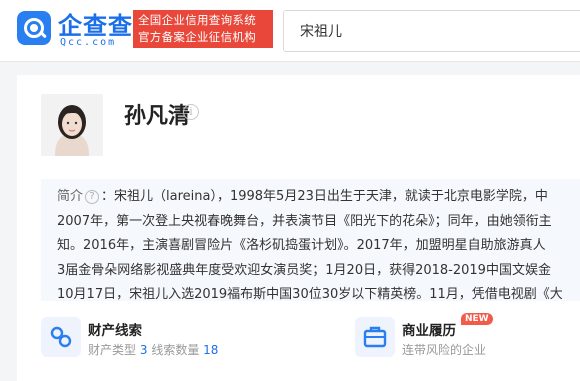 This screenshot has height=381, width=580. I want to click on business-history-meta: 连带风险的企业, so click(444, 350).